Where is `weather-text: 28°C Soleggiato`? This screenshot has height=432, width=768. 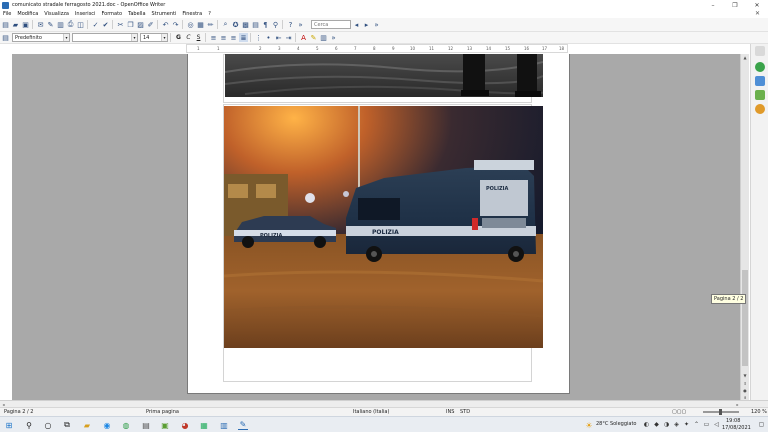
weather-text: 28°C Soleggiato is located at coordinates (616, 424).